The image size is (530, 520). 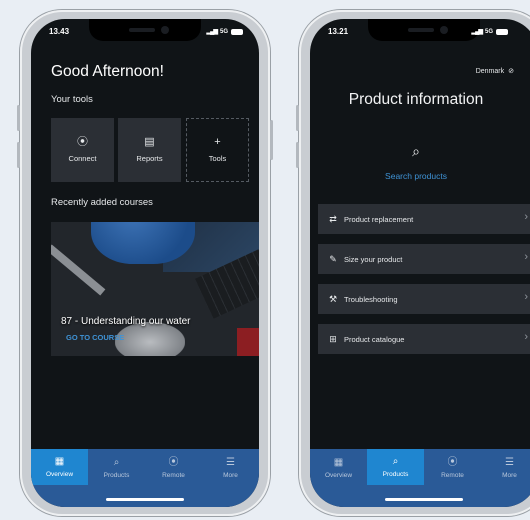 I want to click on plus-icon: +, so click(x=217, y=142).